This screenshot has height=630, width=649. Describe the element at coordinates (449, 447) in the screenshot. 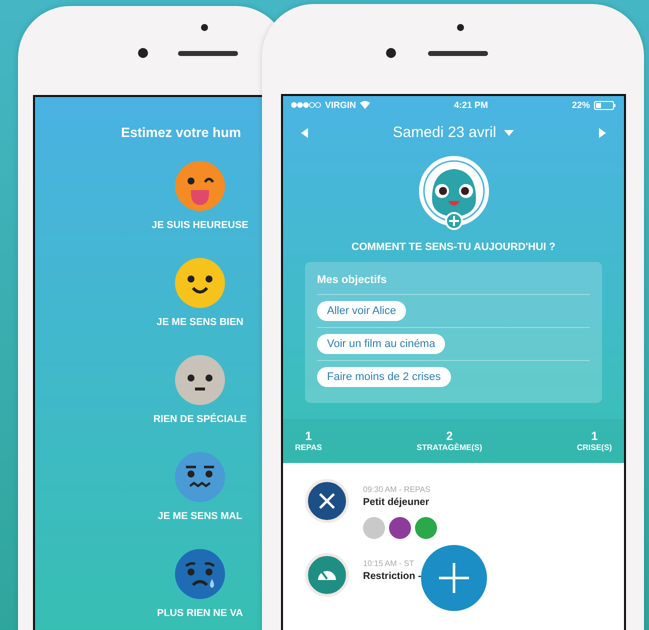

I see `stat-label: STRATAGÈME(S)` at that location.